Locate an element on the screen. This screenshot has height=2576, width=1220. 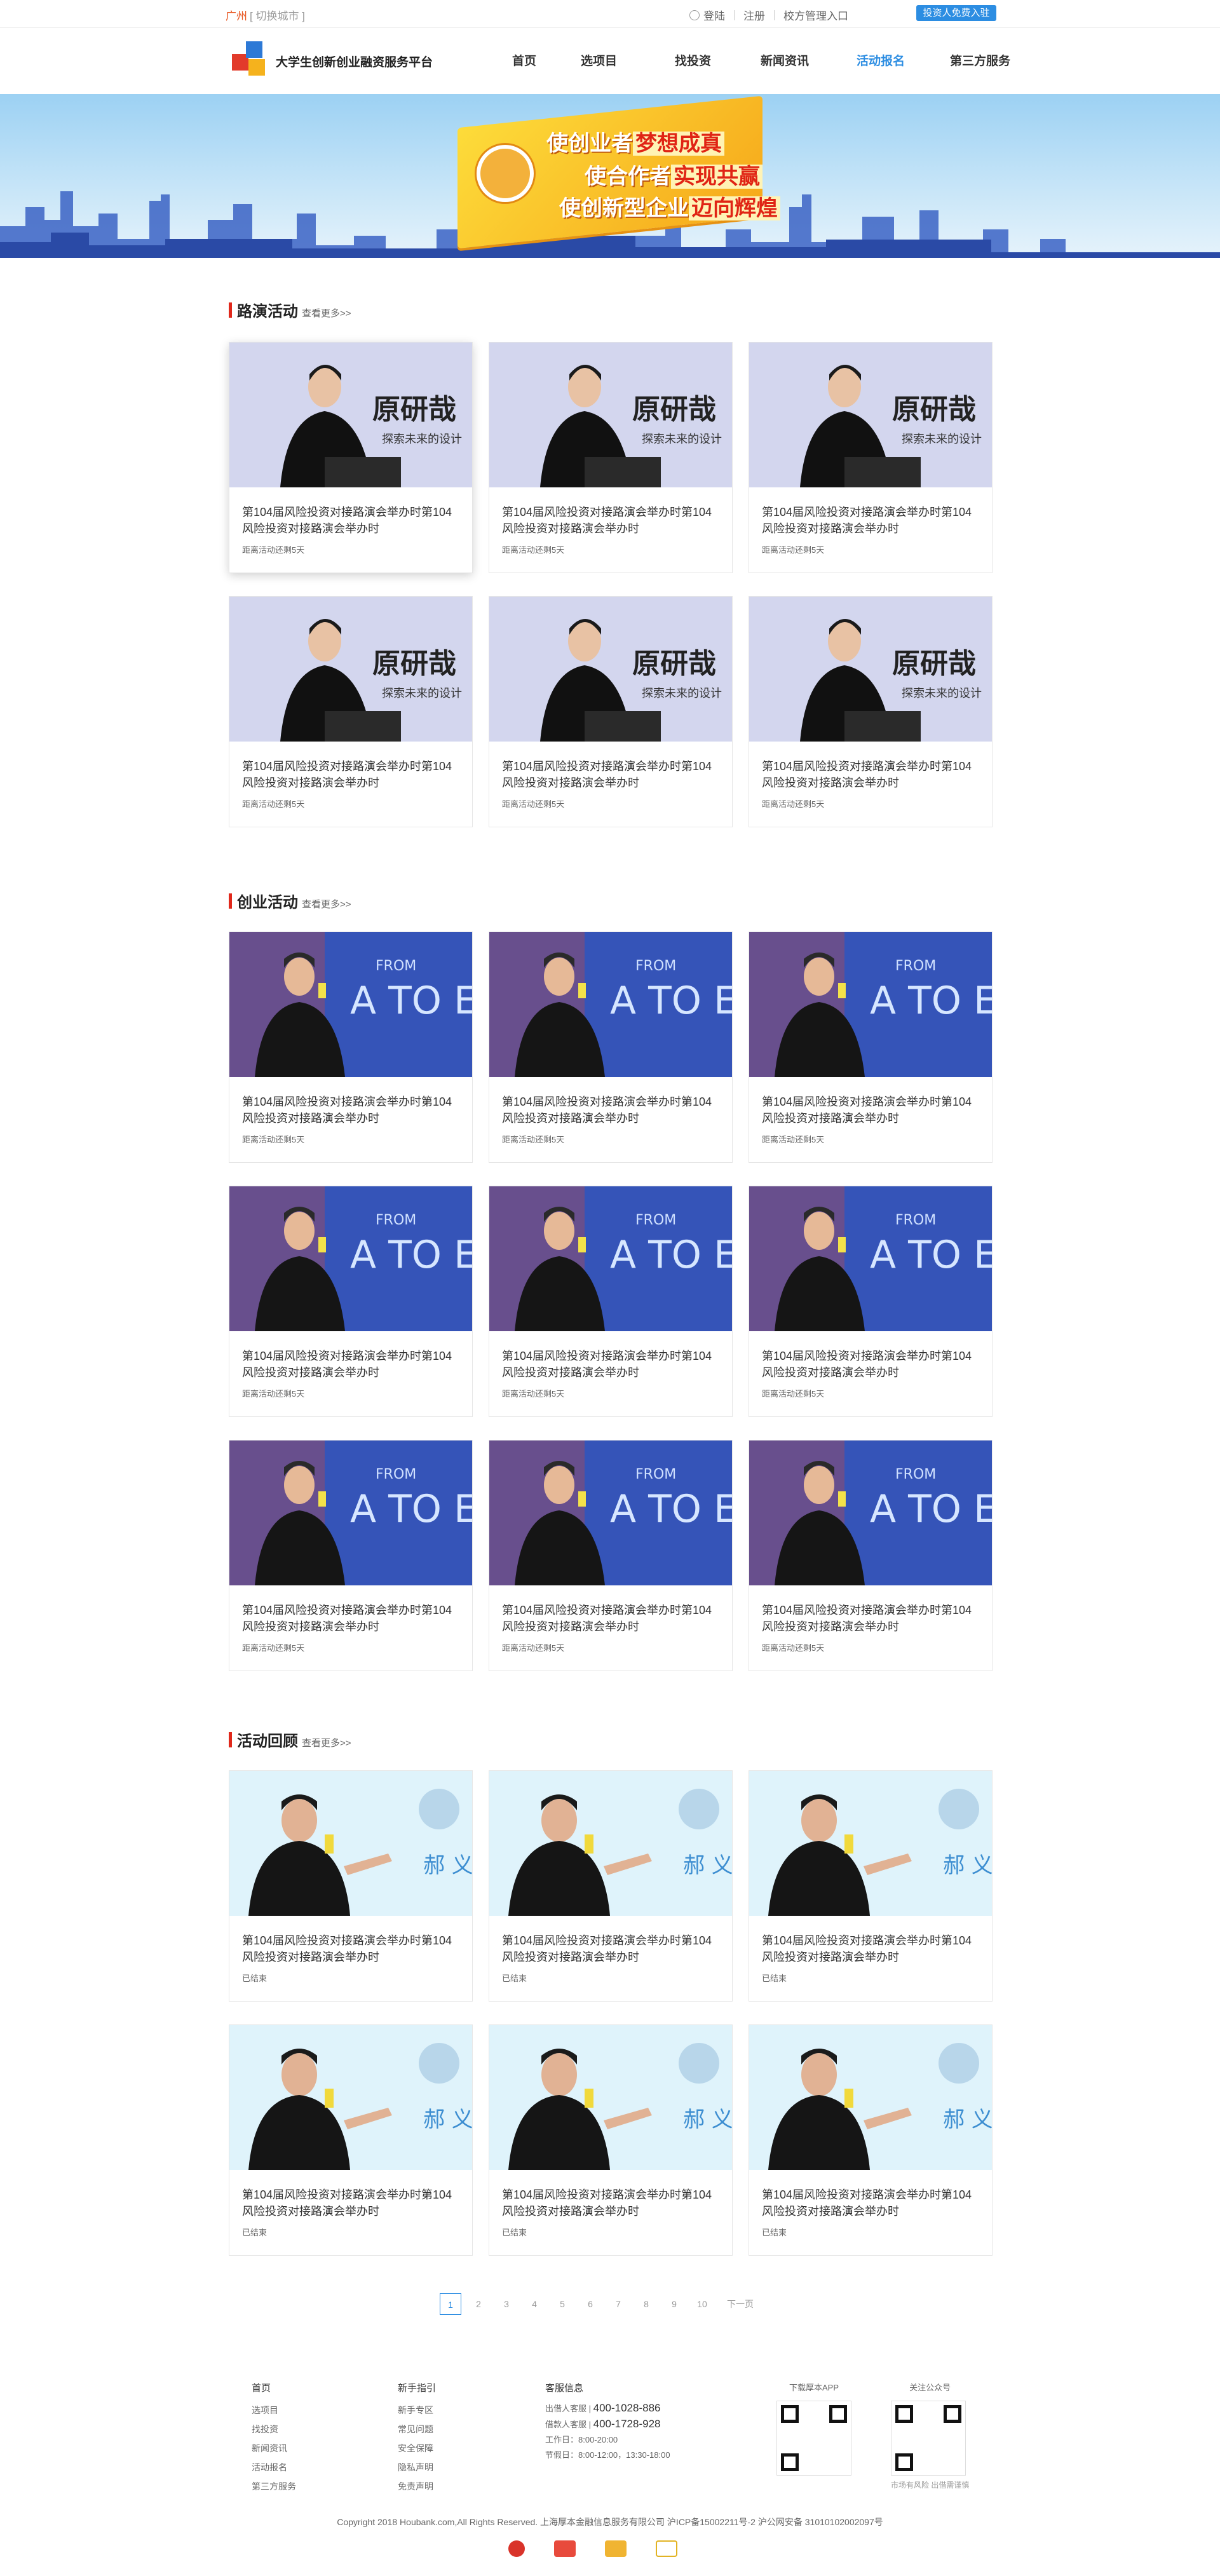
footer-link: 隐私声明 is located at coordinates (417, 2467).